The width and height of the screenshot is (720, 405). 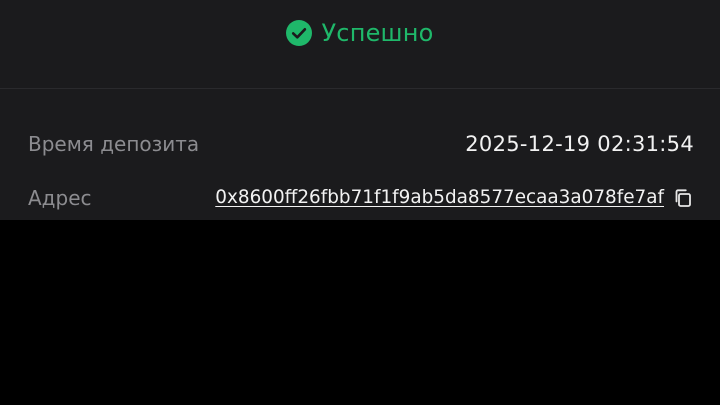 What do you see at coordinates (683, 198) in the screenshot?
I see `copy-icon` at bounding box center [683, 198].